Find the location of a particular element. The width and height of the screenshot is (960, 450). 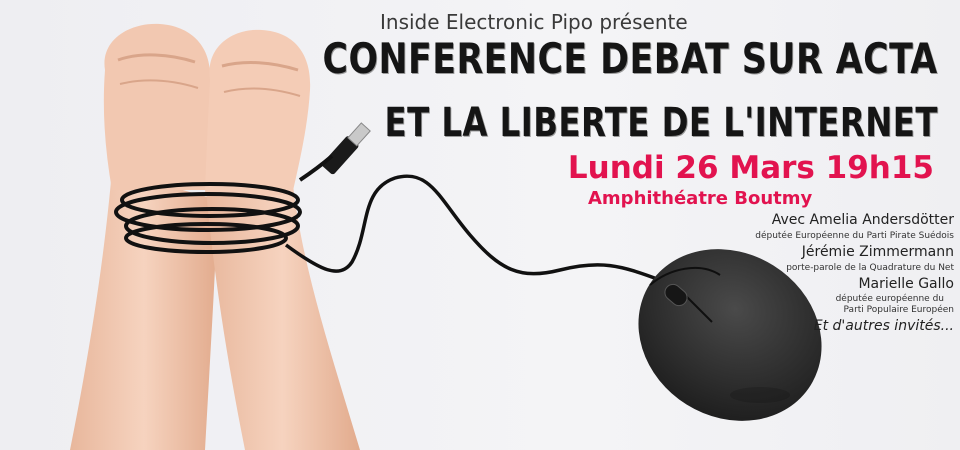

presenter-line: Inside Electronic Pipo présente is located at coordinates (534, 22).